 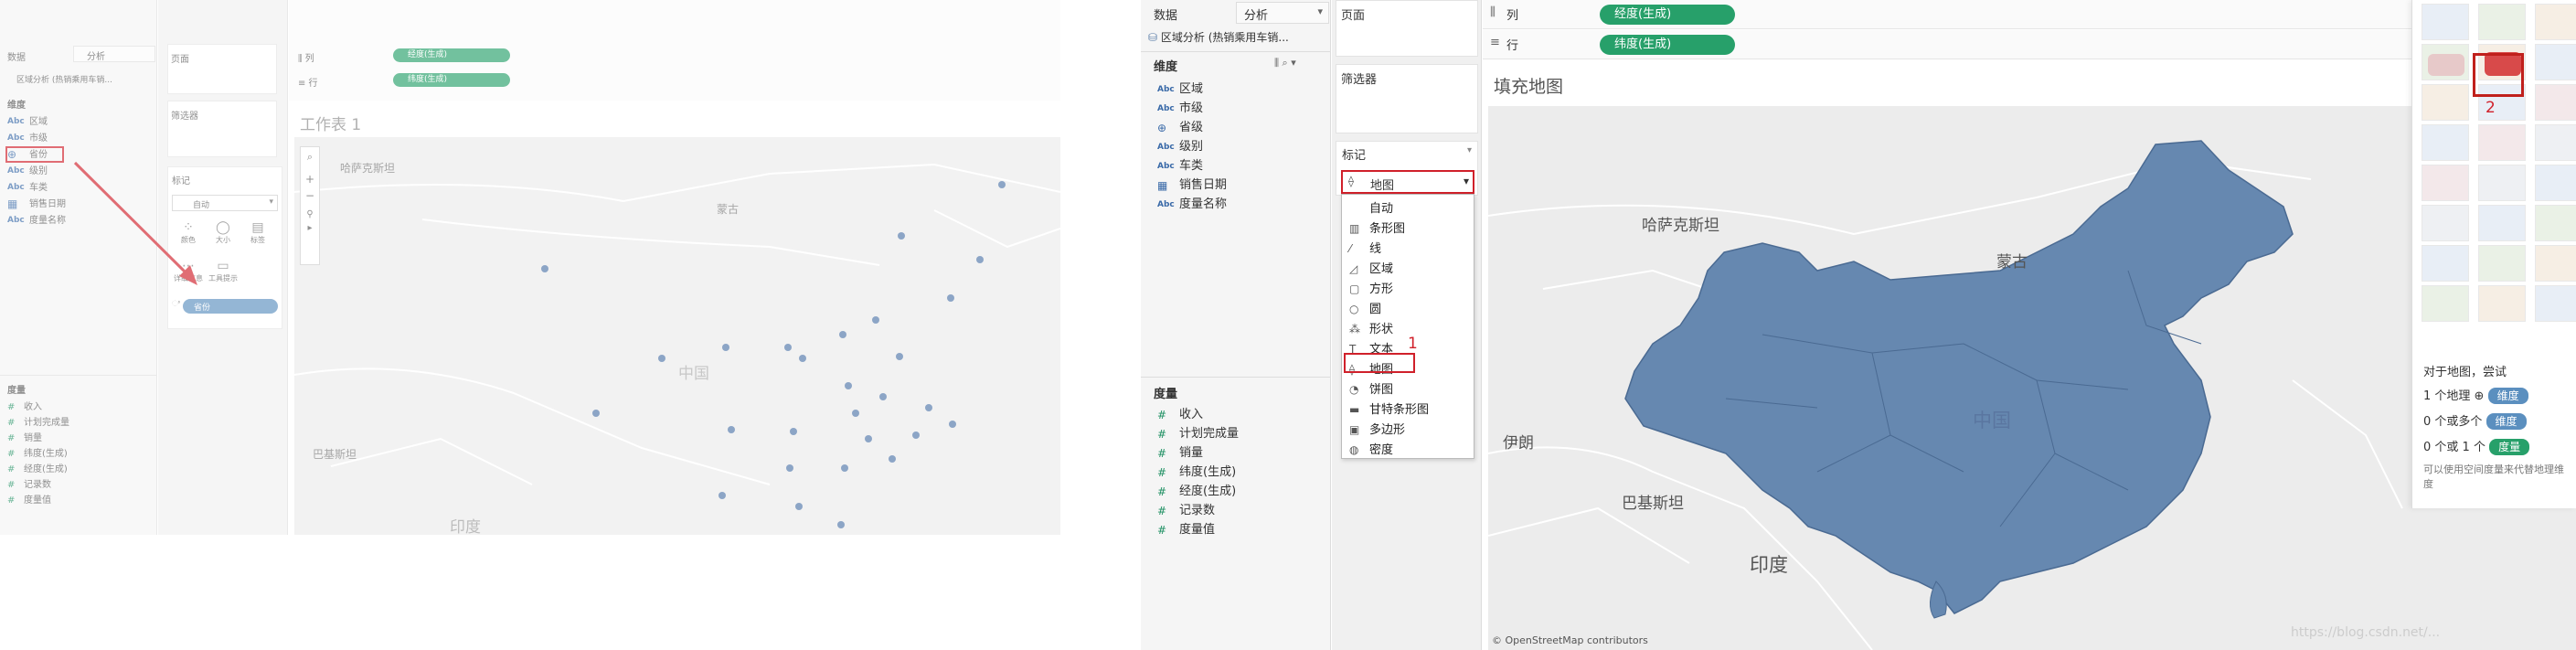 I want to click on right-measure-item: # 记录数, so click(x=1186, y=509).